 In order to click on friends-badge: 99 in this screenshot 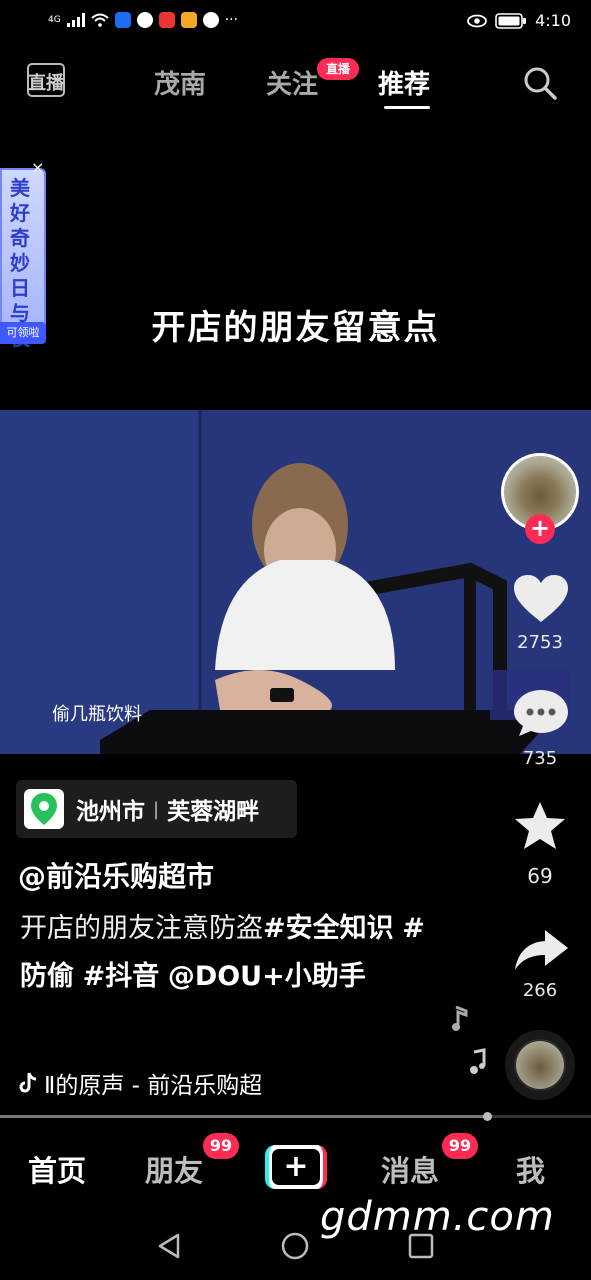, I will do `click(221, 1146)`.